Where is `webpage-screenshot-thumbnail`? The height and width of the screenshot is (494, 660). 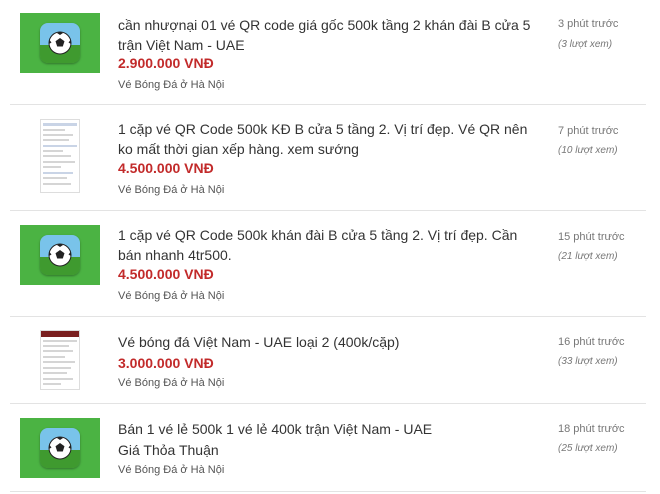
webpage-screenshot-thumbnail is located at coordinates (60, 360).